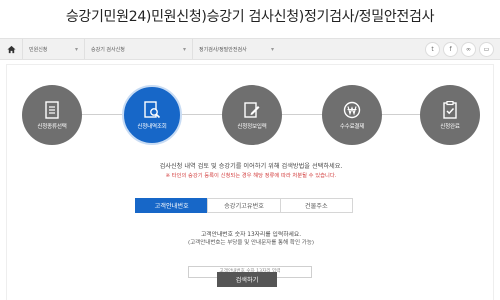 This screenshot has height=300, width=500. What do you see at coordinates (52, 127) in the screenshot?
I see `step-label: 신청종류선택` at bounding box center [52, 127].